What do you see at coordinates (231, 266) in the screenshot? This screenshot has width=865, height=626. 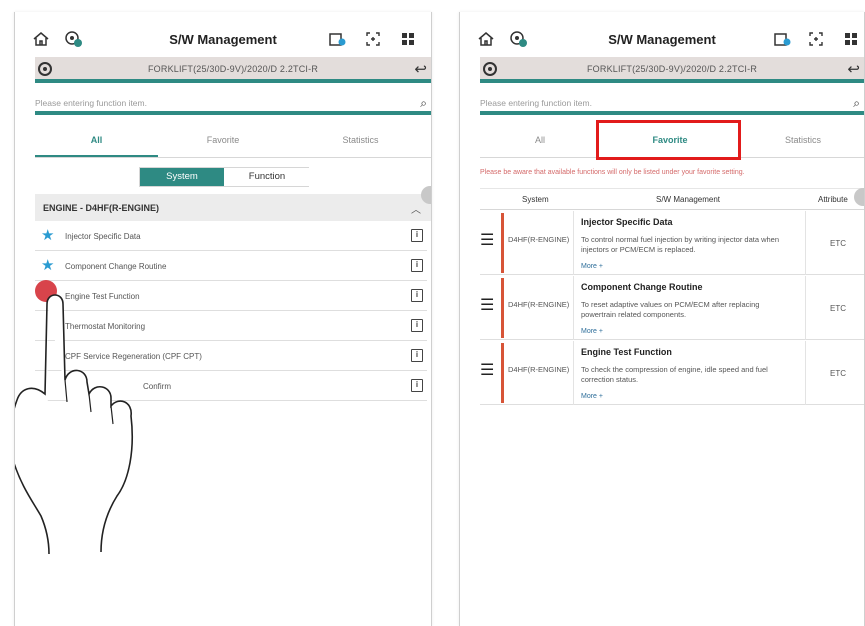 I see `function-row: ★ Component Change Routine i` at bounding box center [231, 266].